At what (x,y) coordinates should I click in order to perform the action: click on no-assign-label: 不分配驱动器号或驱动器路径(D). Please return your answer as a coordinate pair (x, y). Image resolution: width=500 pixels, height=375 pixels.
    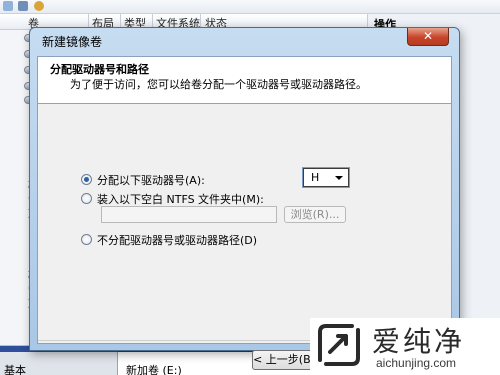
    Looking at the image, I should click on (177, 240).